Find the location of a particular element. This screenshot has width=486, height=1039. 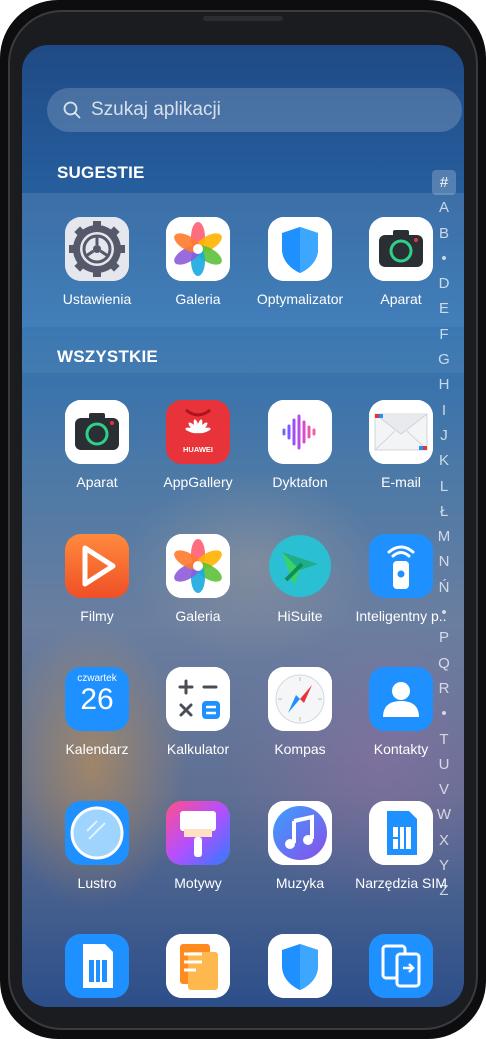

index-letter: D is located at coordinates (444, 283).